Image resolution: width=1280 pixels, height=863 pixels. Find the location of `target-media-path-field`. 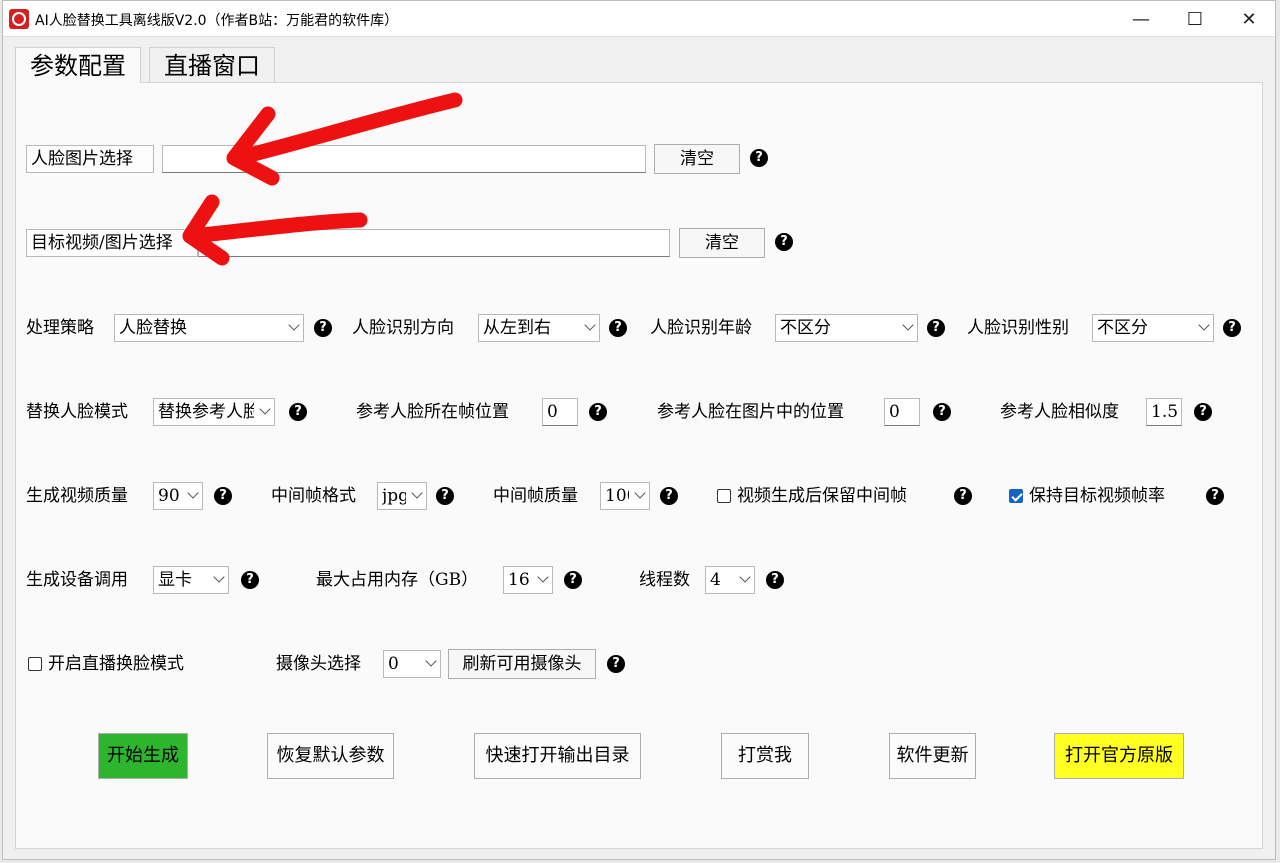

target-media-path-field is located at coordinates (434, 243).